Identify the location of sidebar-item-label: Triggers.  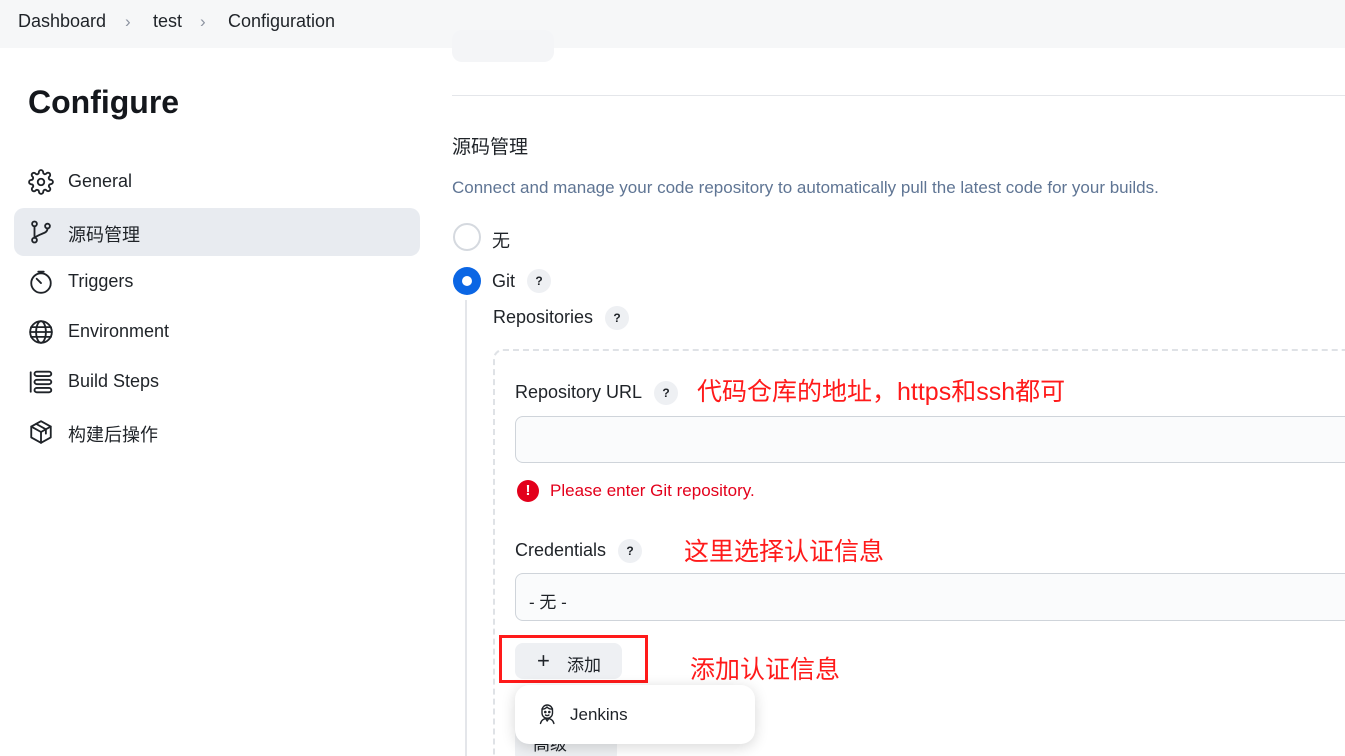
(101, 281).